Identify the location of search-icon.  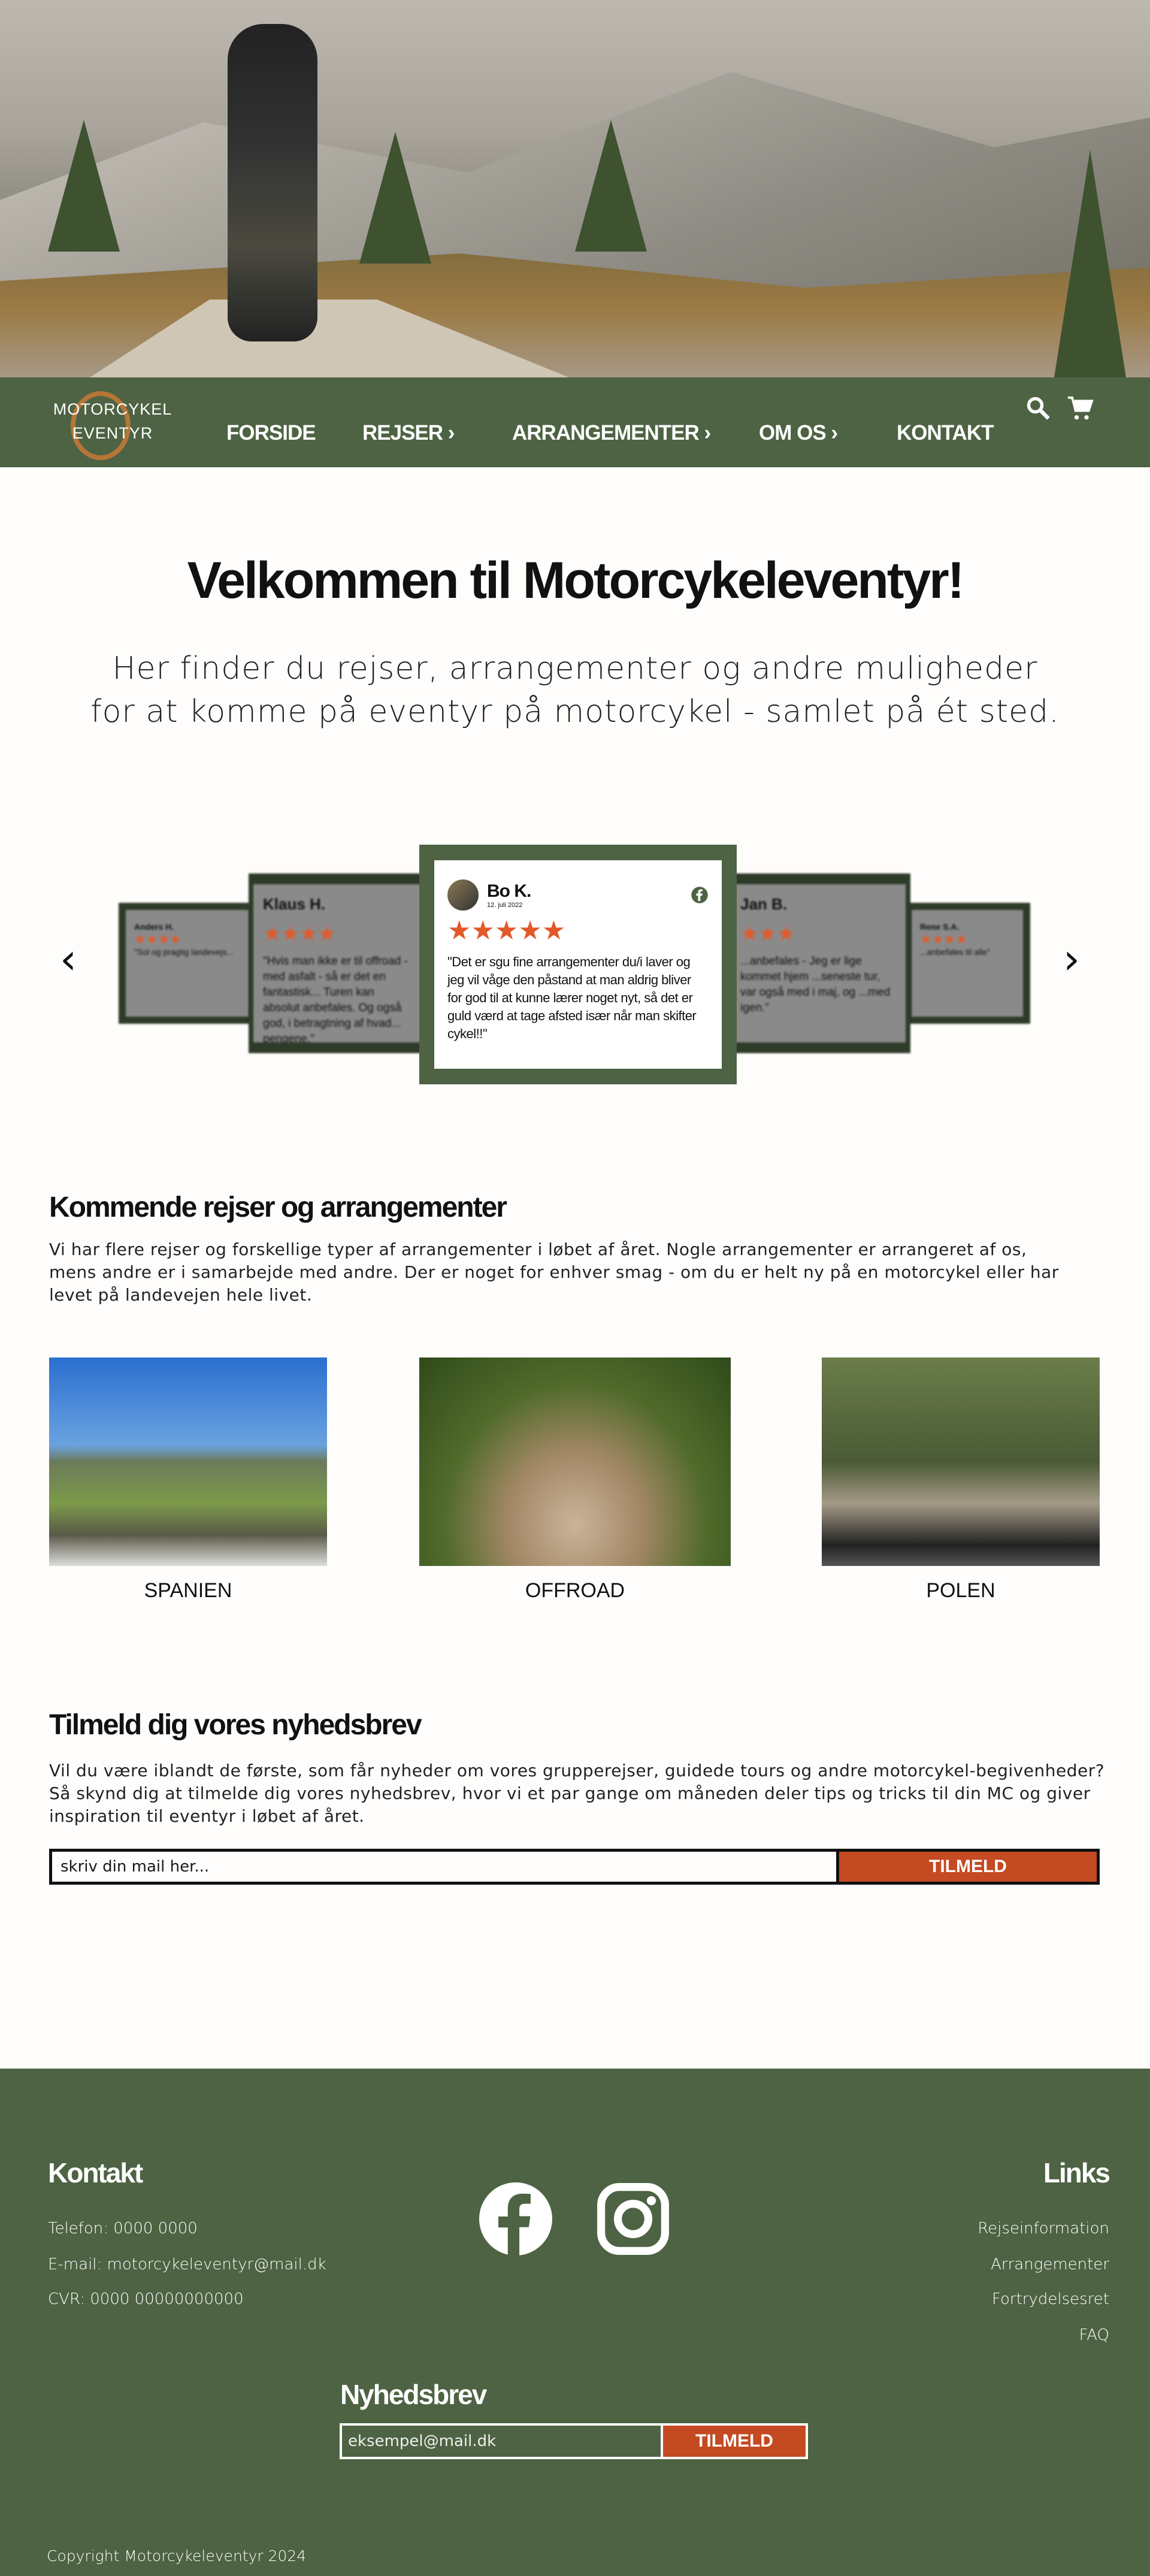
(1038, 408).